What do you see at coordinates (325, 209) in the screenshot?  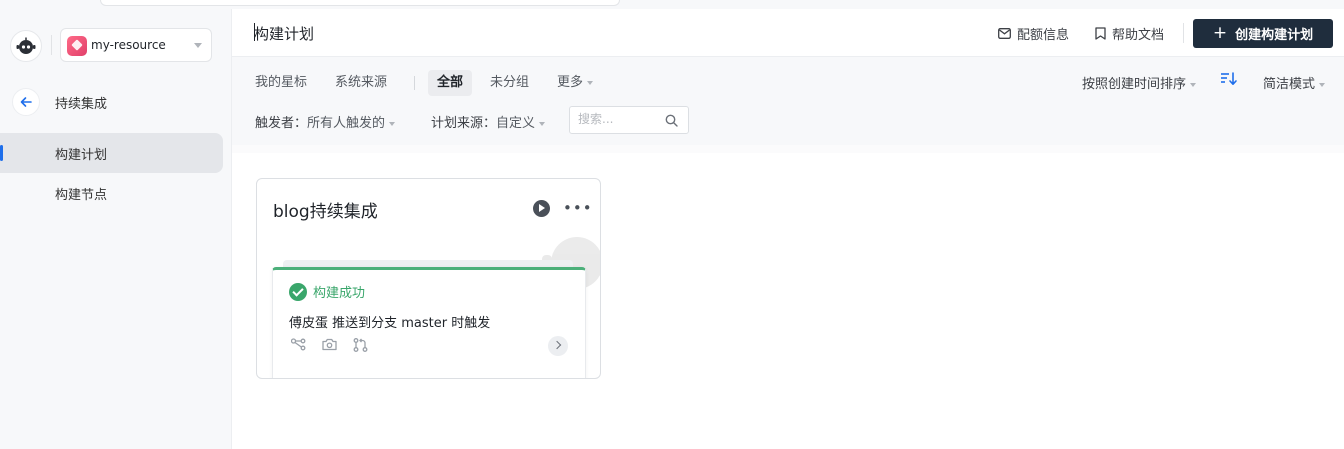 I see `card-title: blog持续集成` at bounding box center [325, 209].